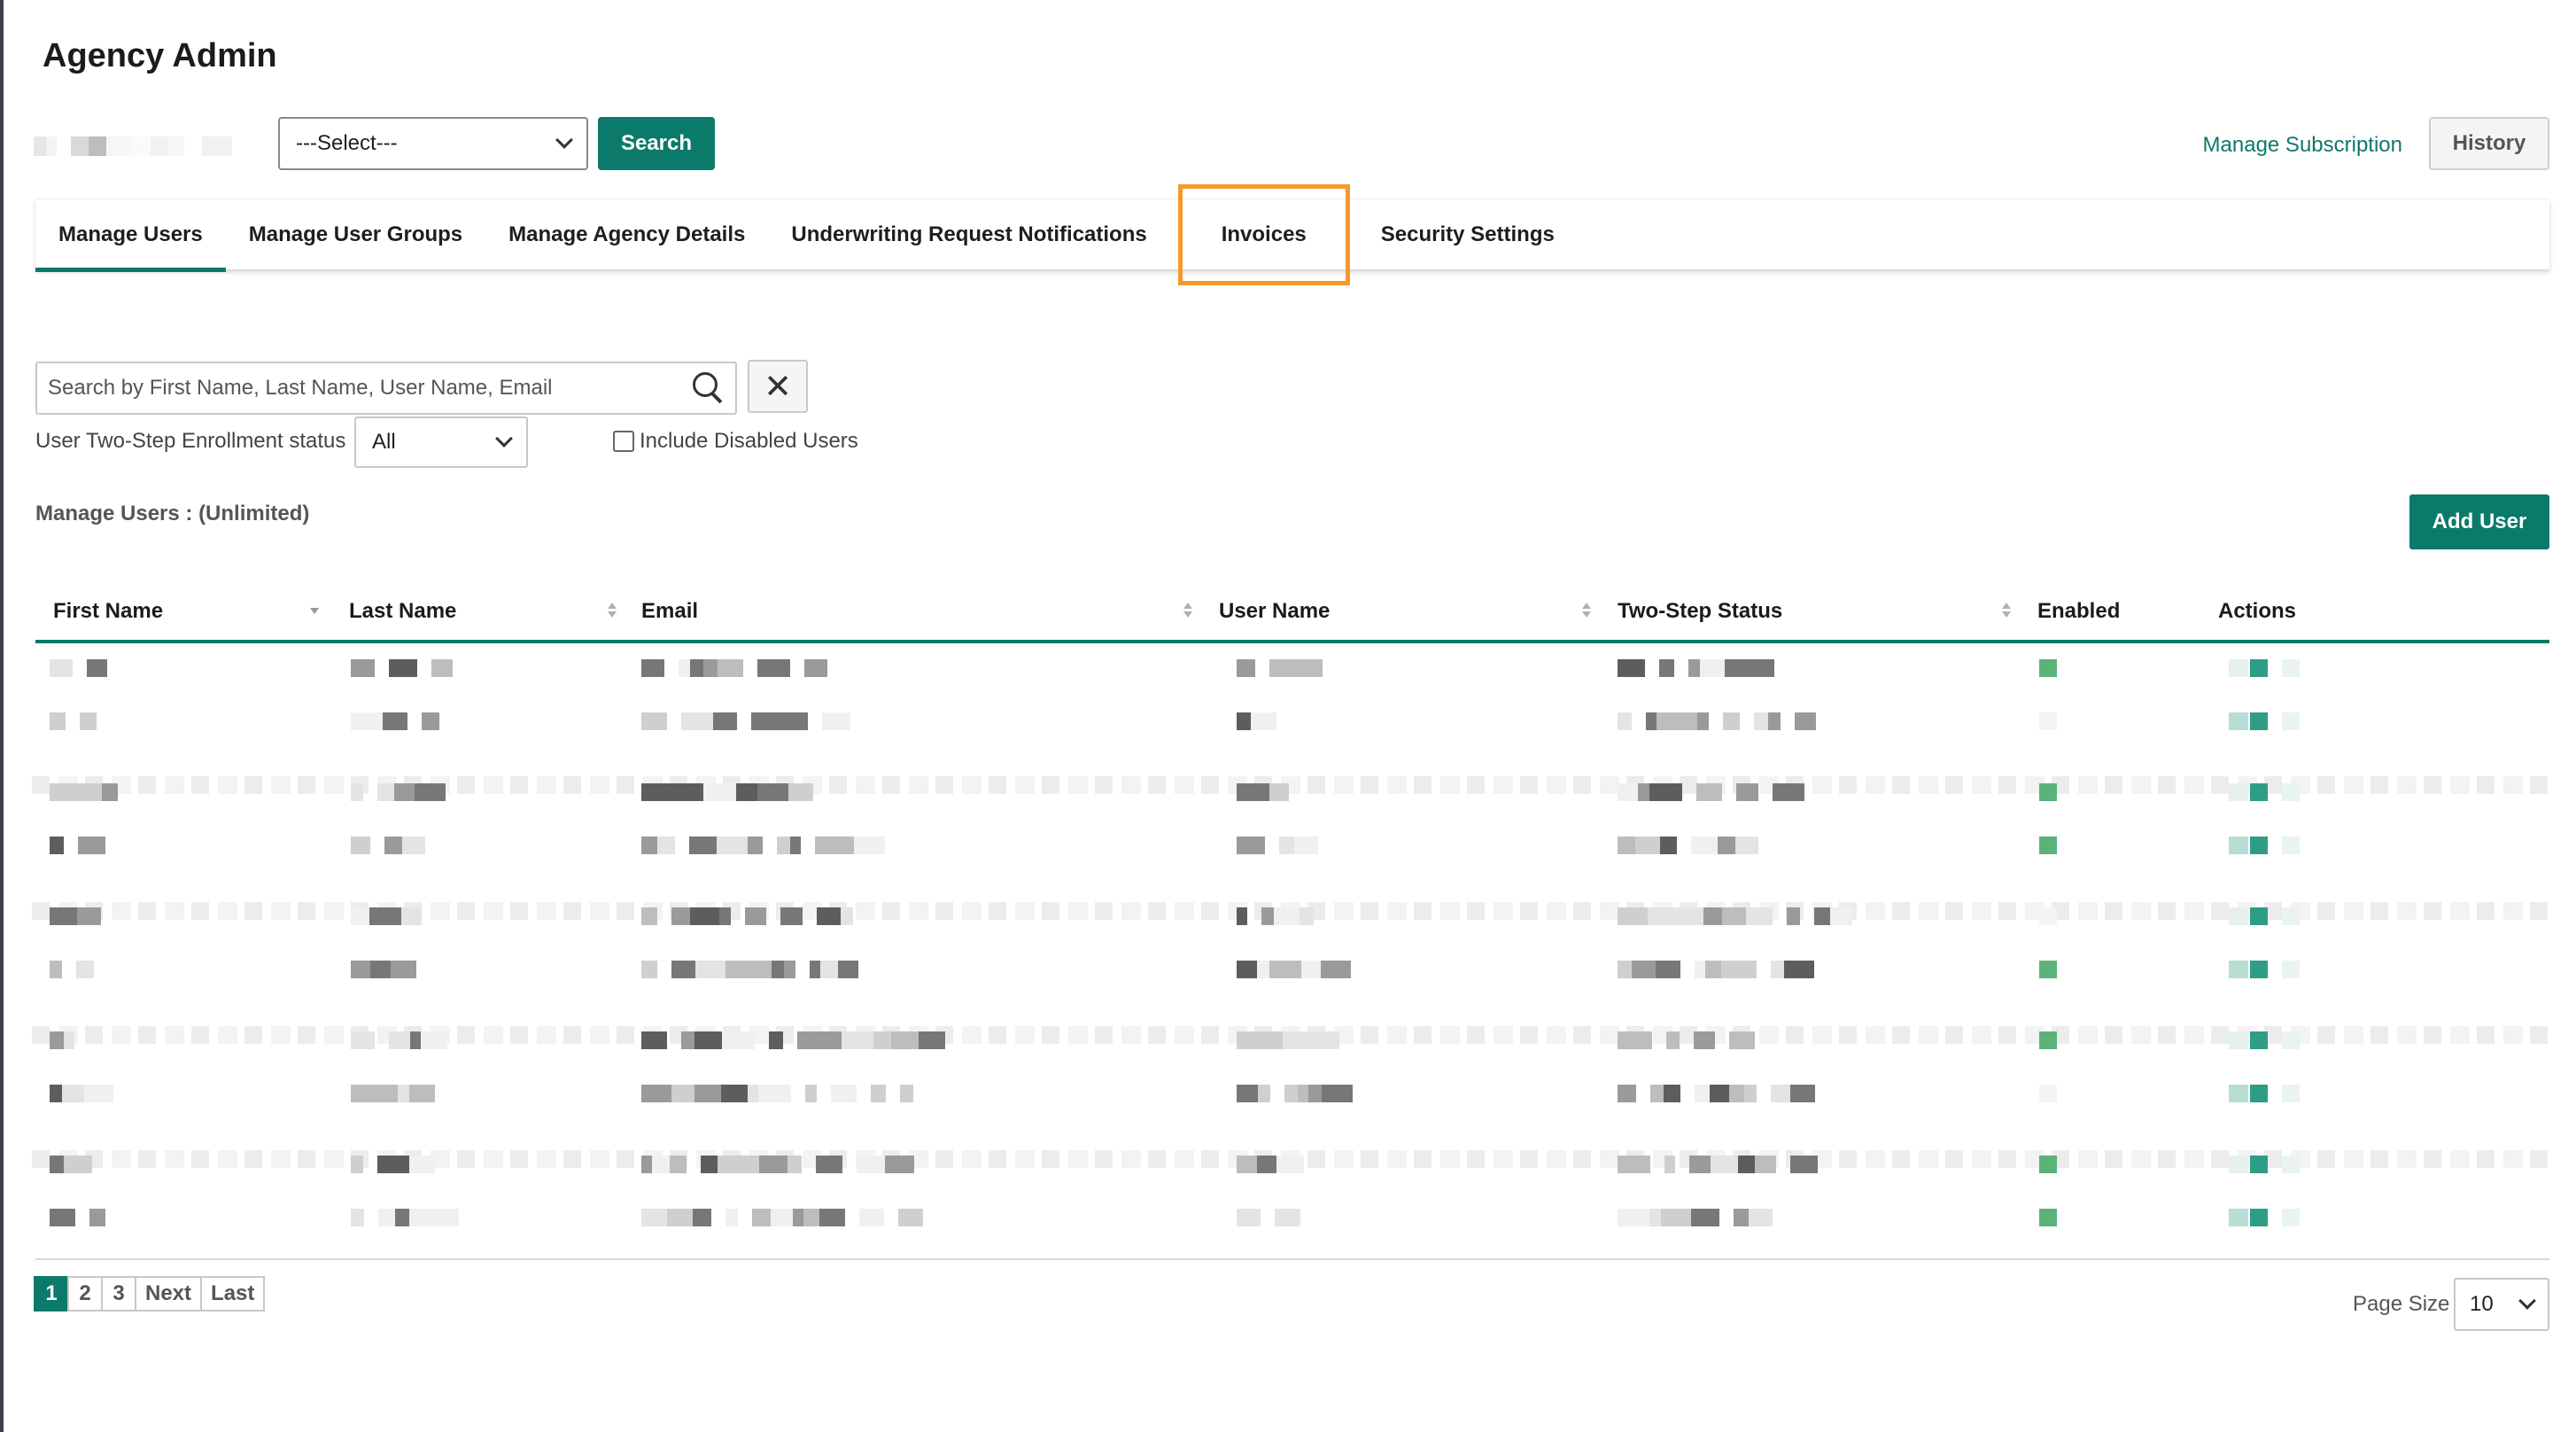 This screenshot has width=2576, height=1432. Describe the element at coordinates (51, 1294) in the screenshot. I see `page-1-button: 1` at that location.